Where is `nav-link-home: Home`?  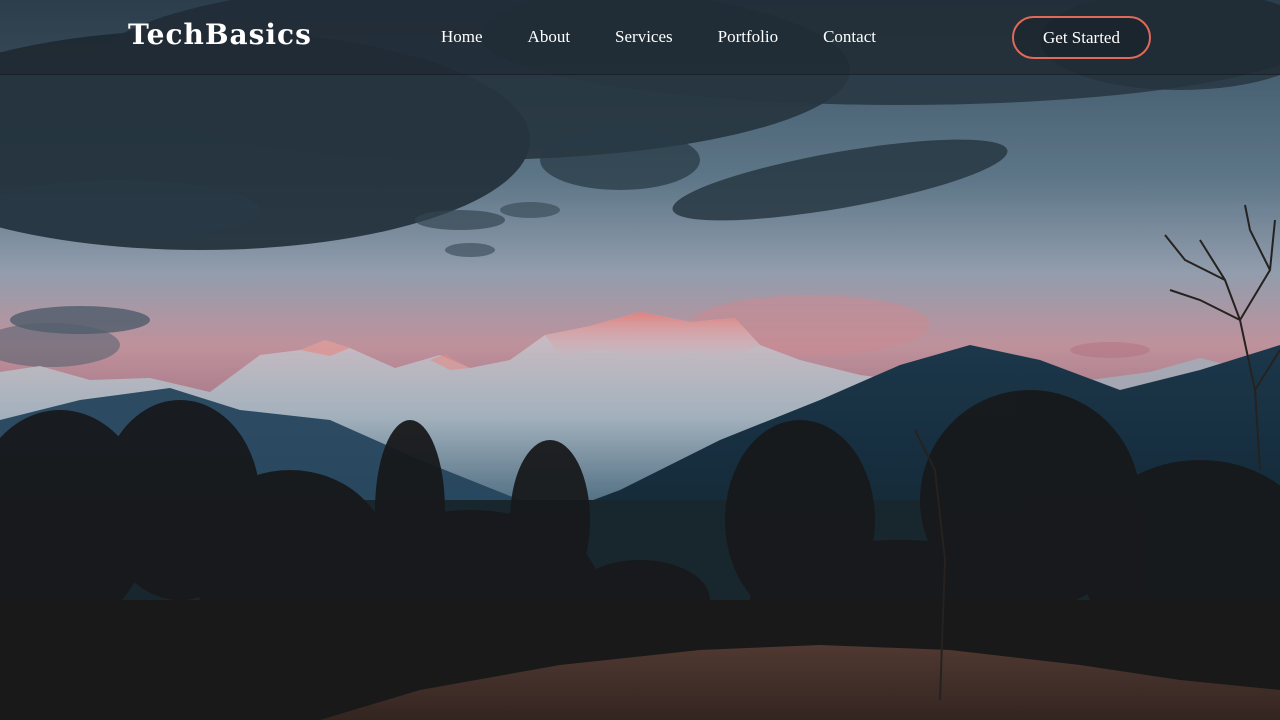 nav-link-home: Home is located at coordinates (462, 36).